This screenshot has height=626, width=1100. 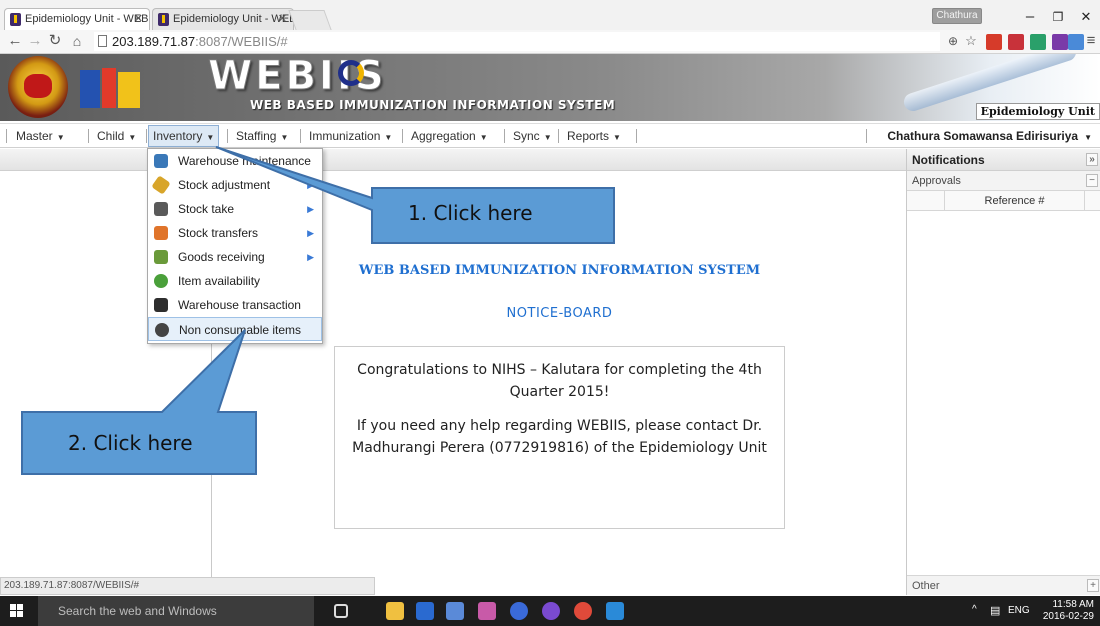 I want to click on chrome-icon, so click(x=583, y=611).